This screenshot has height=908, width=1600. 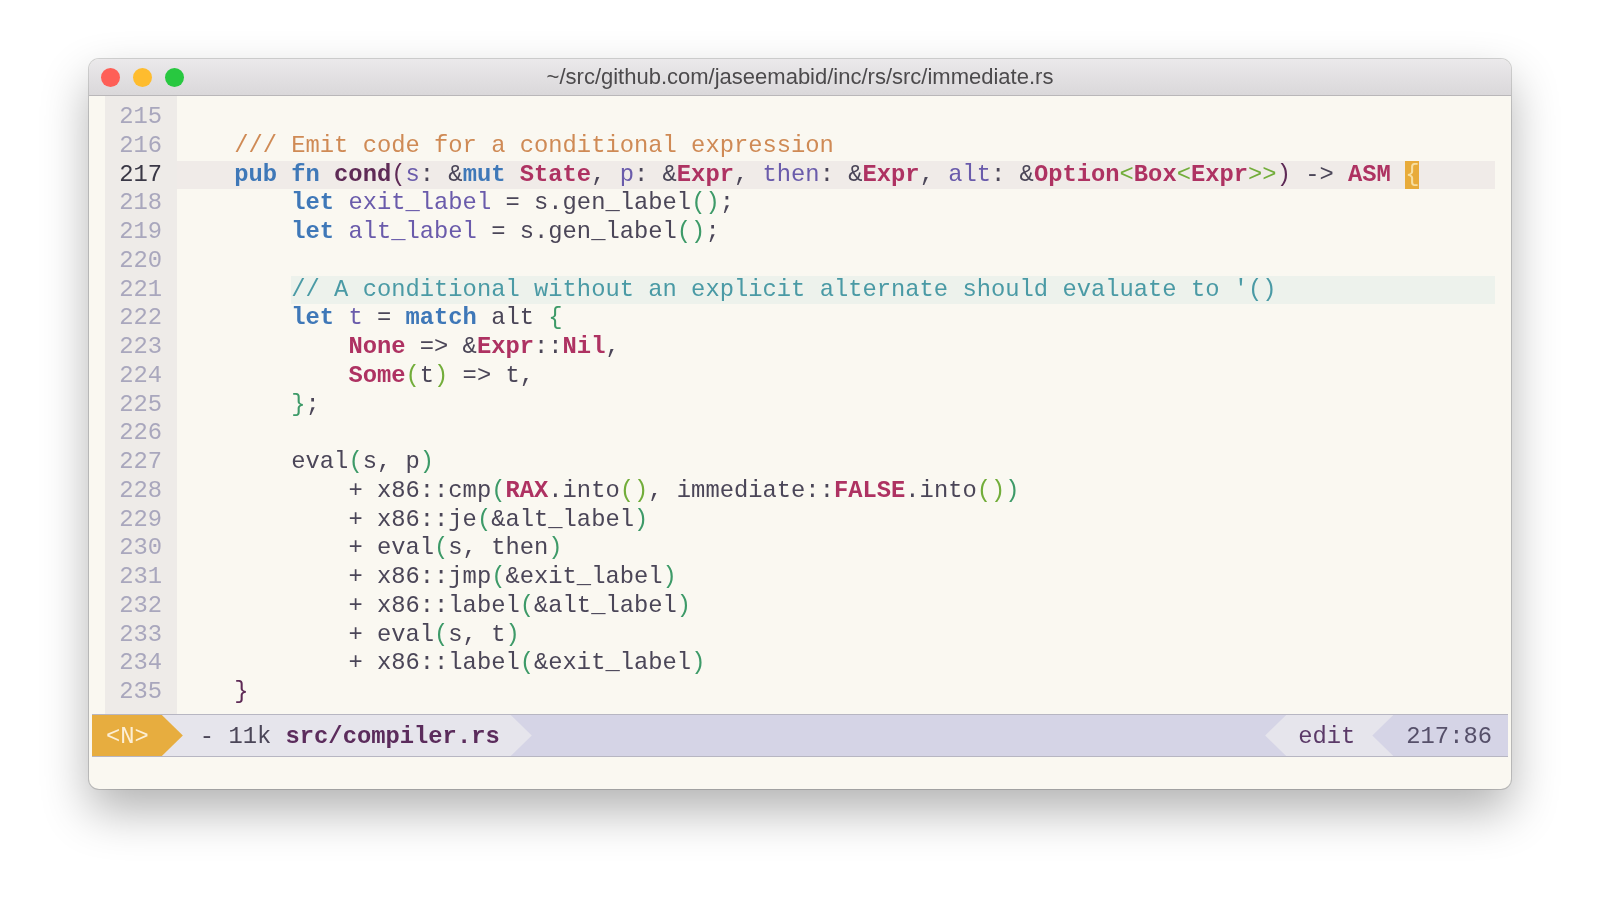 What do you see at coordinates (140, 175) in the screenshot?
I see `line-number: 217` at bounding box center [140, 175].